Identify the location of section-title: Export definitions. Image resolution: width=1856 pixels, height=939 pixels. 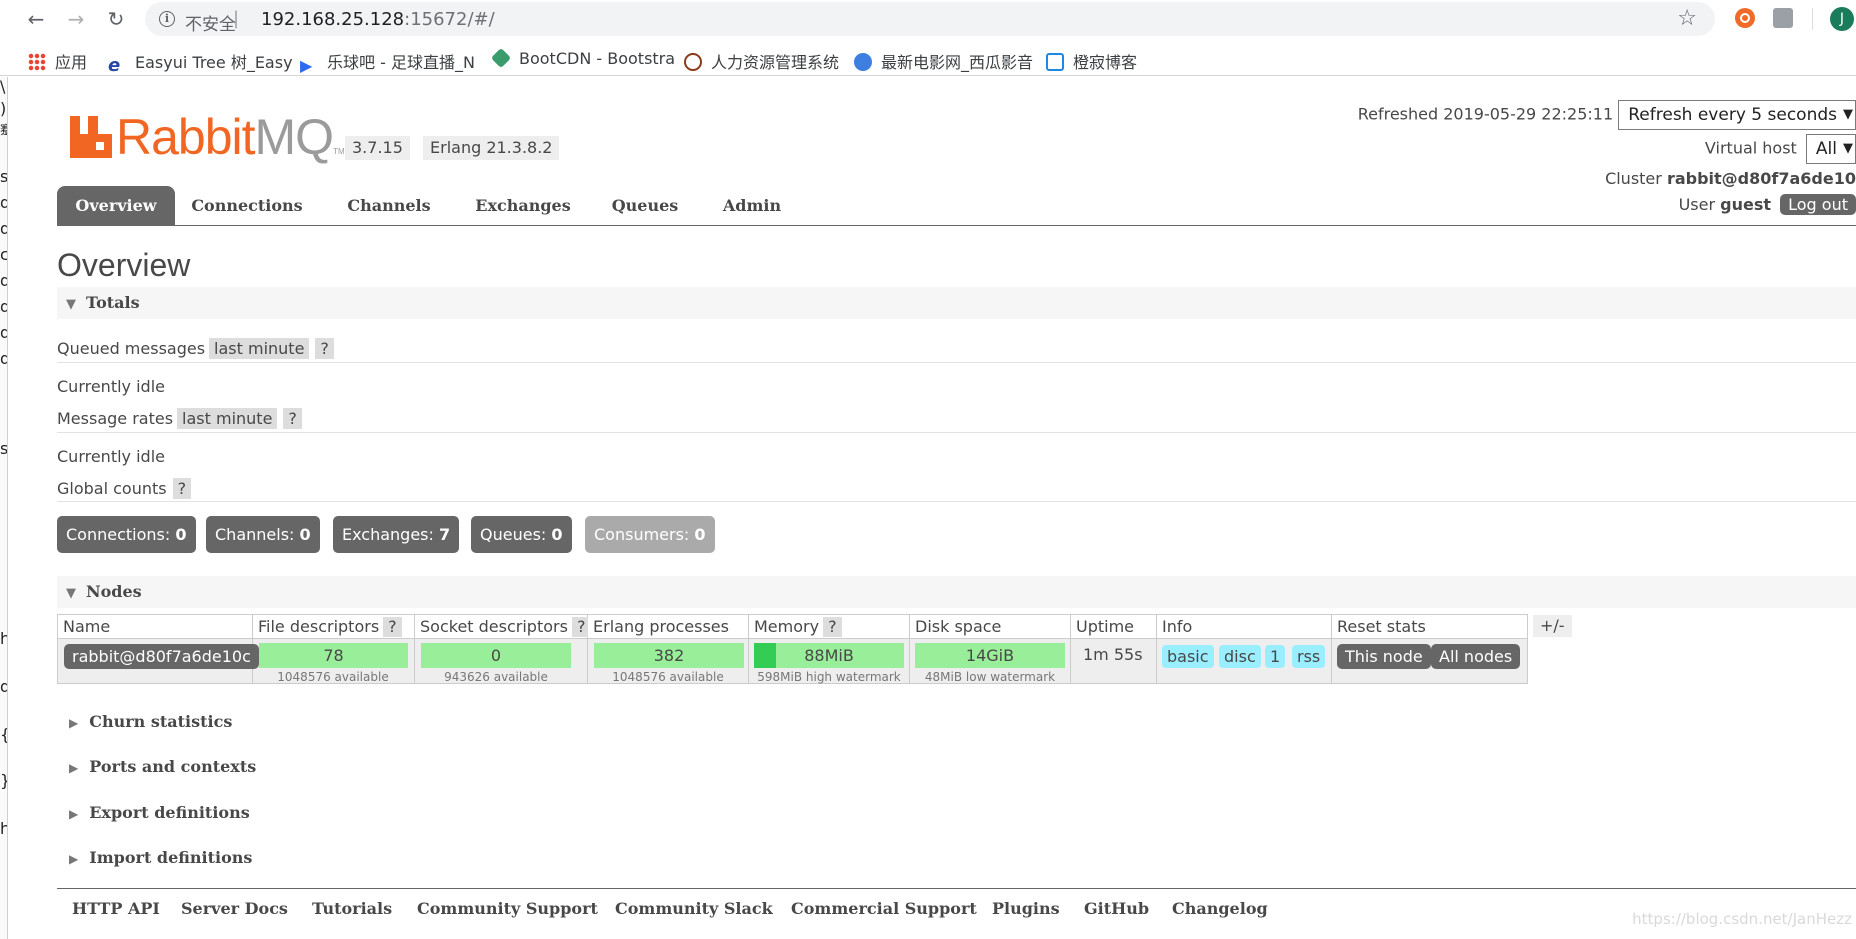
(169, 812).